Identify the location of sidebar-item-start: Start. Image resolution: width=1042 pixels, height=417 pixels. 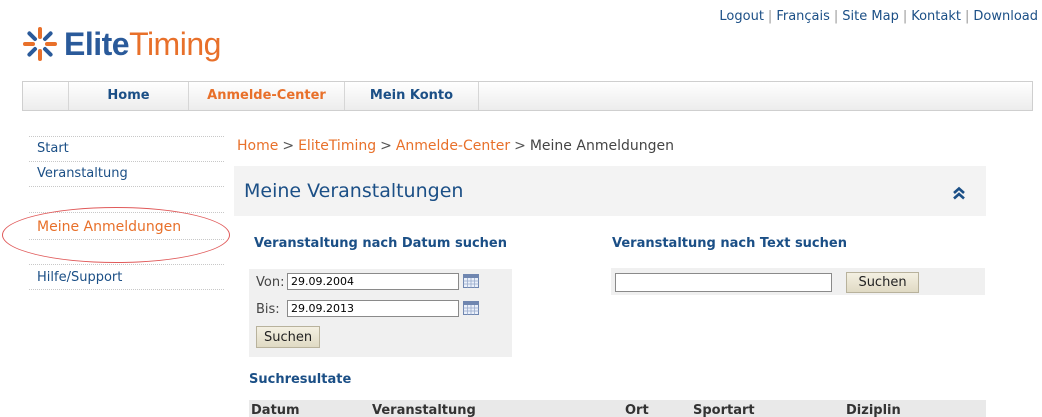
(126, 149).